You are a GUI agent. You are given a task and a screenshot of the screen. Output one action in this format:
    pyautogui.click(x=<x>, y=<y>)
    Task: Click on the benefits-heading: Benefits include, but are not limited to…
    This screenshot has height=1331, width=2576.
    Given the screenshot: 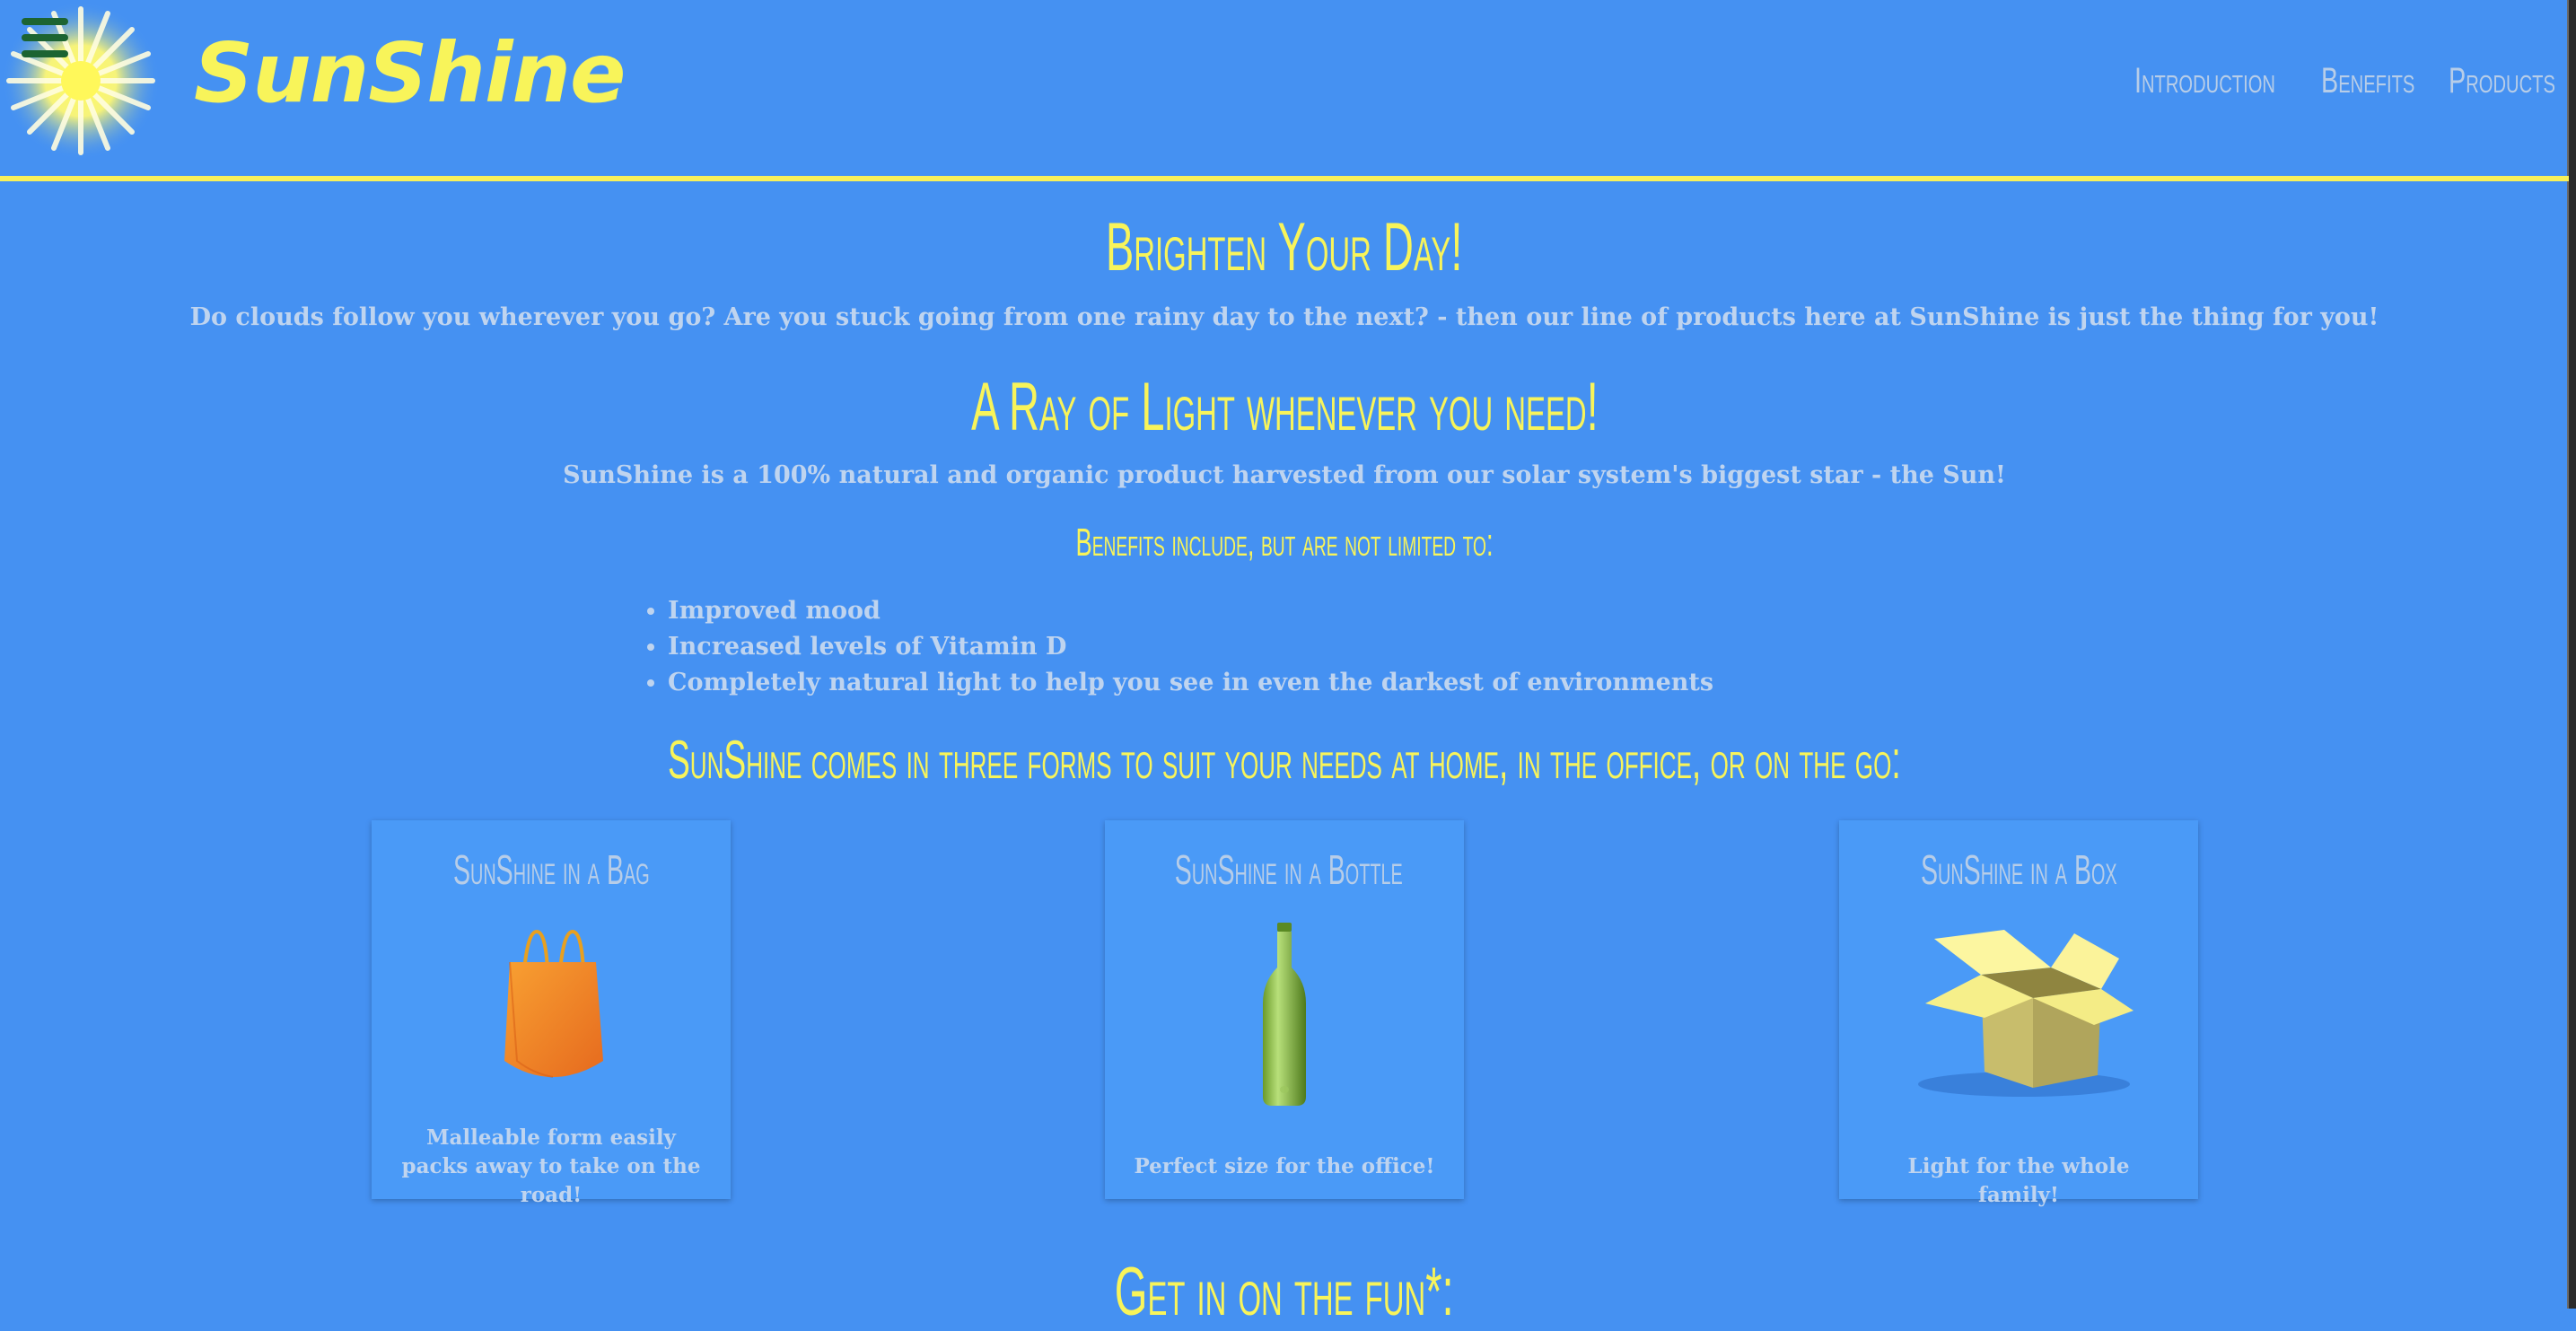 What is the action you would take?
    pyautogui.click(x=1284, y=543)
    